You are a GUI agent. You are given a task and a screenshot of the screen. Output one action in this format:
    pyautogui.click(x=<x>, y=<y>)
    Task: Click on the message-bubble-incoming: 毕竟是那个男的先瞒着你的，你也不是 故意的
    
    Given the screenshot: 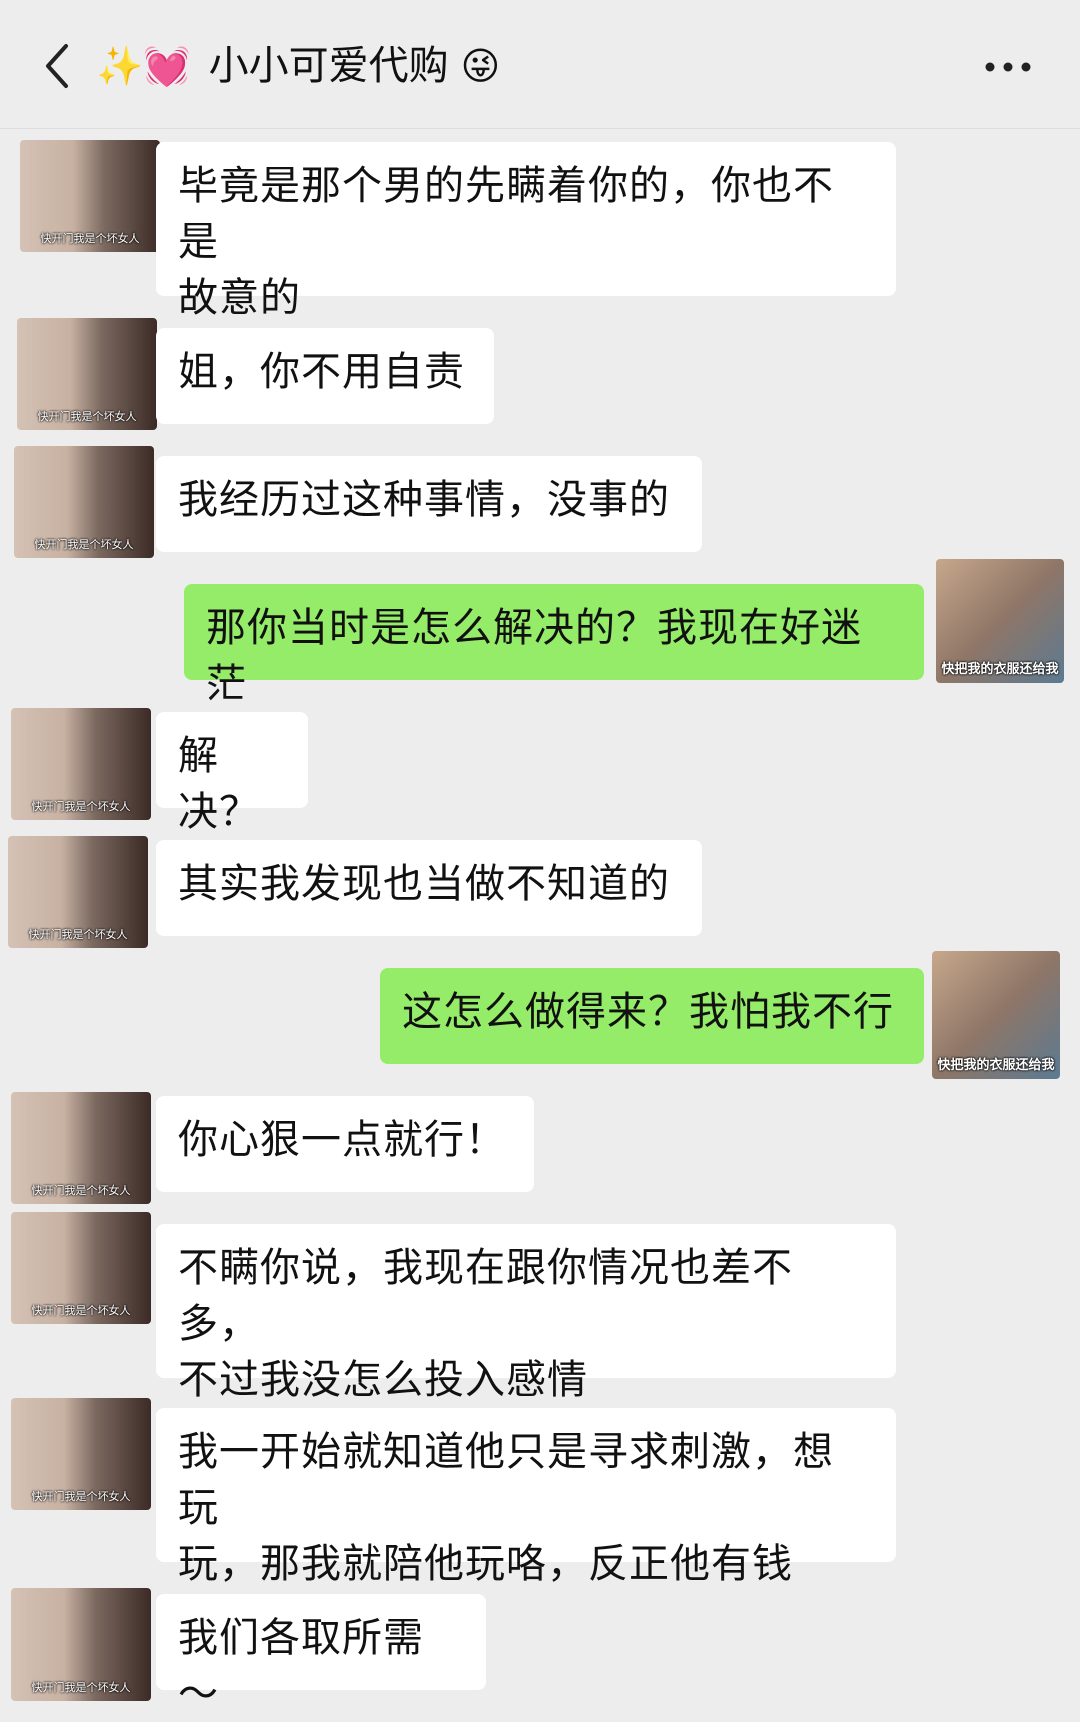 What is the action you would take?
    pyautogui.click(x=526, y=231)
    